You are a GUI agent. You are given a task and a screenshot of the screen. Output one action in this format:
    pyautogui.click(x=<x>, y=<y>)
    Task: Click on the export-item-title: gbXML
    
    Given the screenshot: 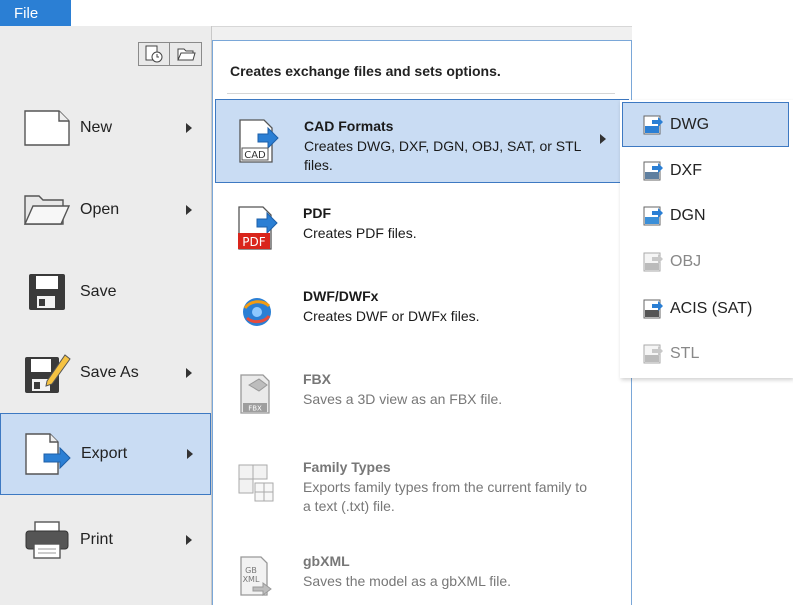 What is the action you would take?
    pyautogui.click(x=326, y=561)
    